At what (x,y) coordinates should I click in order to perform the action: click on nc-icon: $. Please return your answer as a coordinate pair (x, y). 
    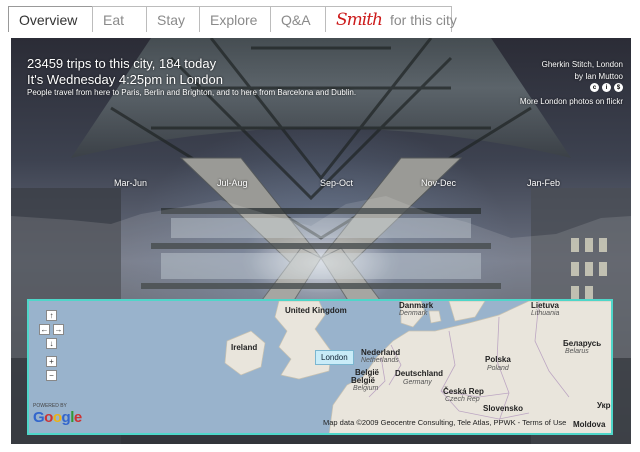
    Looking at the image, I should click on (618, 87).